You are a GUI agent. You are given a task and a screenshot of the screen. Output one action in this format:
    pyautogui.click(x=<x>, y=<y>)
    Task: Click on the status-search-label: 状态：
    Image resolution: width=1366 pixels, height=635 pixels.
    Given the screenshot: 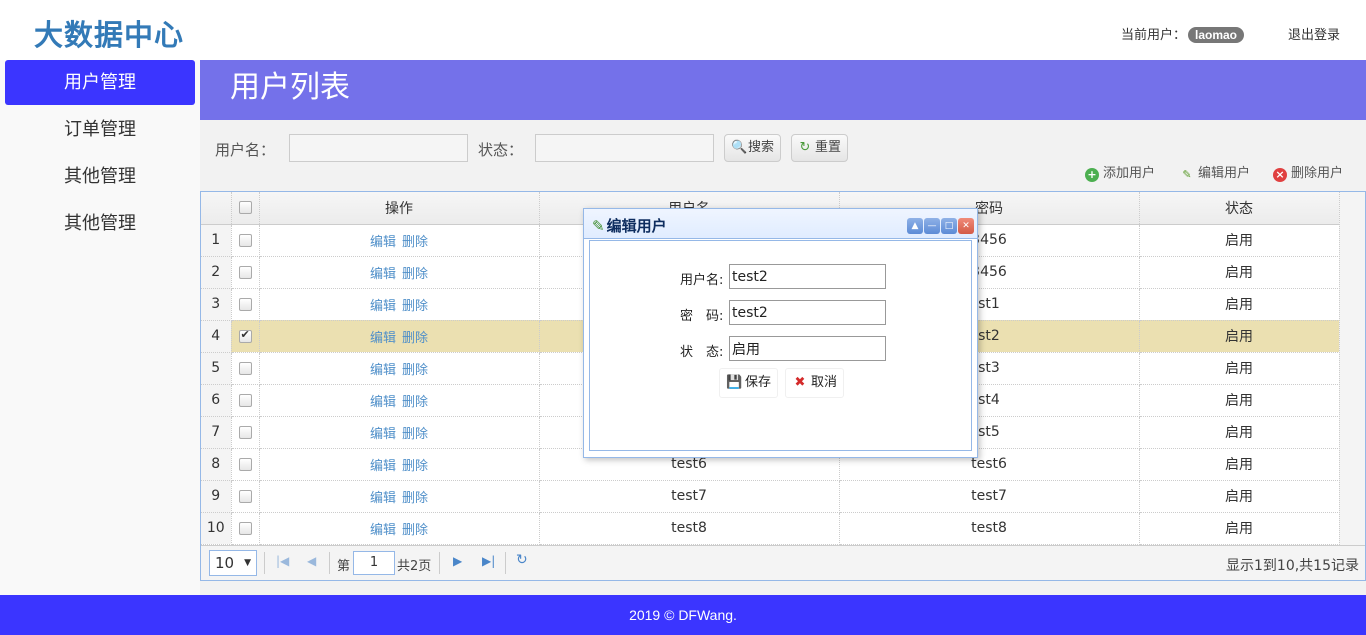 What is the action you would take?
    pyautogui.click(x=501, y=150)
    